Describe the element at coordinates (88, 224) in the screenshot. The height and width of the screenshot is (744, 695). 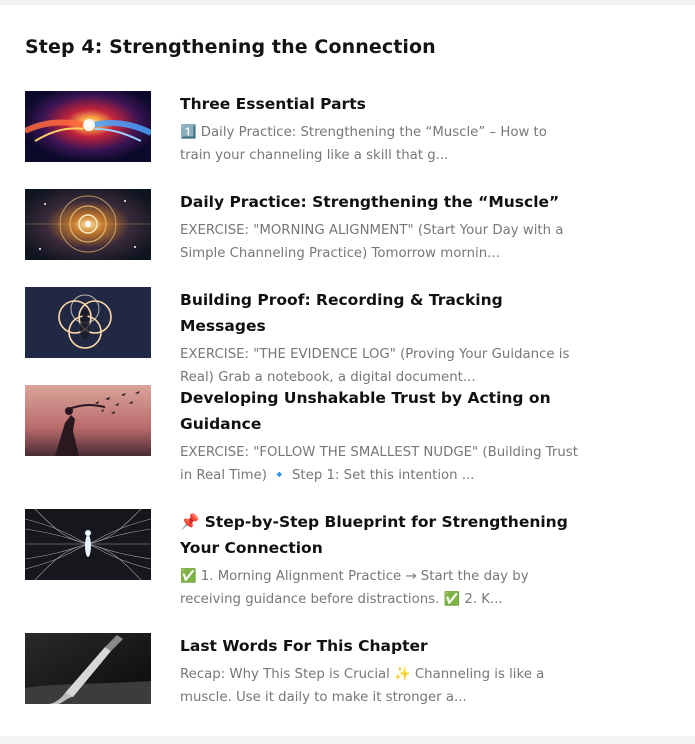
I see `cosmic-mandala-image` at that location.